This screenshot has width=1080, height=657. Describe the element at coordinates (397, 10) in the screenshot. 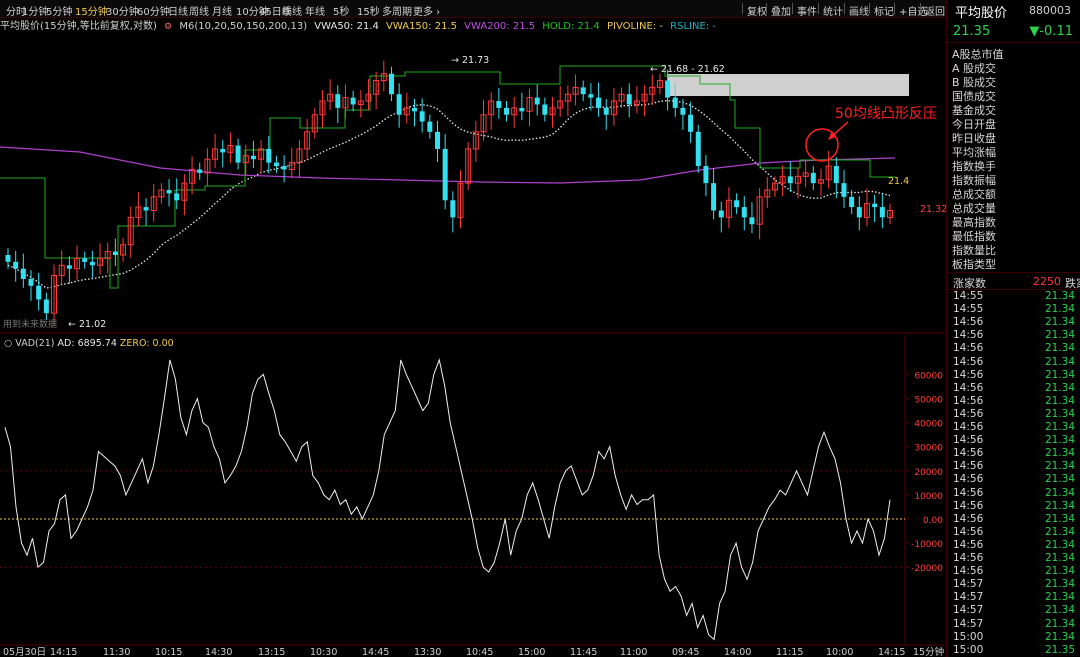

I see `timeframe-tab-15: 多周期` at that location.